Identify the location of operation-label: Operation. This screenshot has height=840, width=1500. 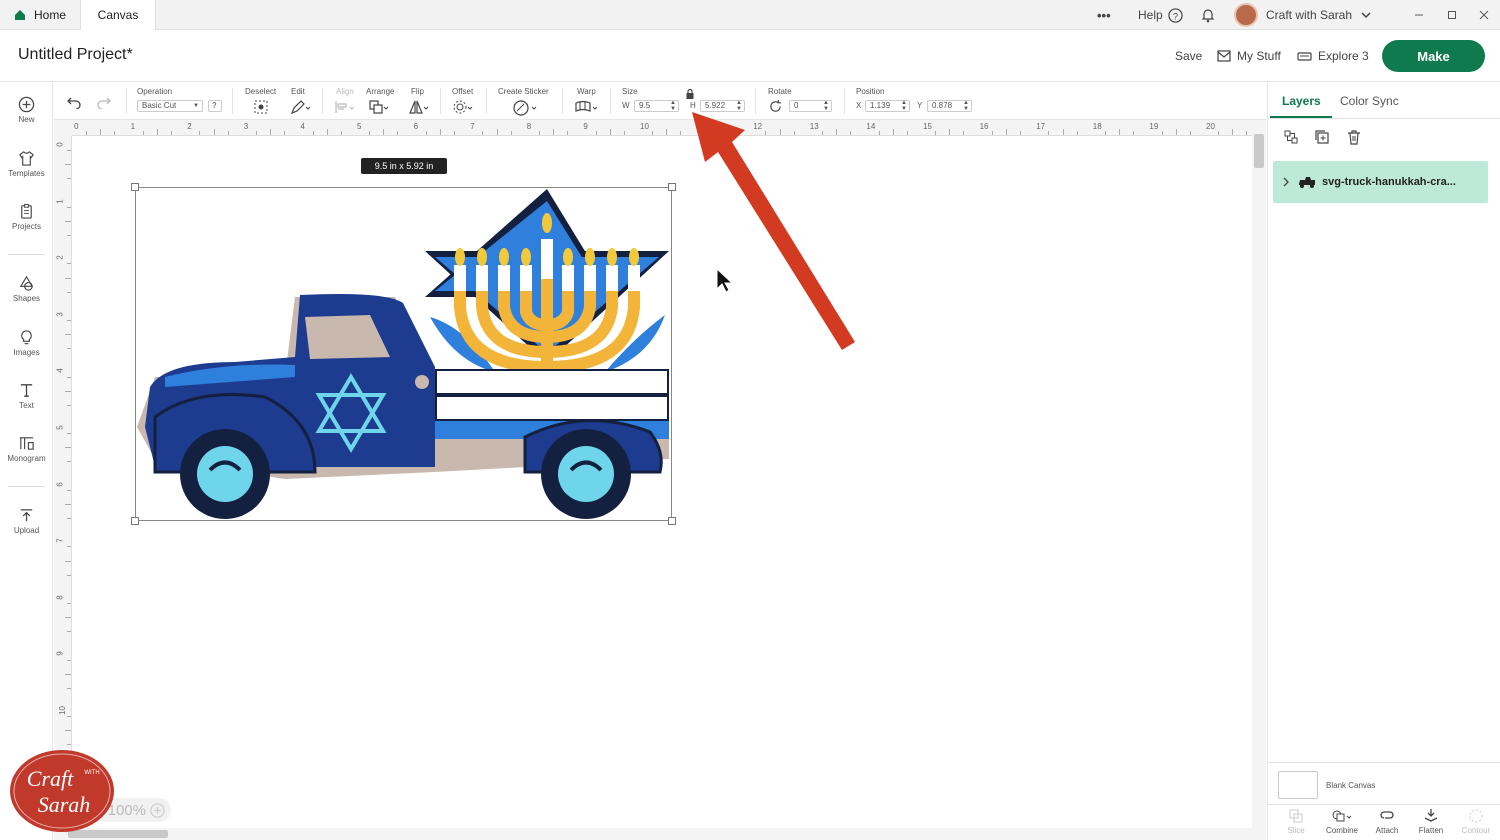
(155, 91).